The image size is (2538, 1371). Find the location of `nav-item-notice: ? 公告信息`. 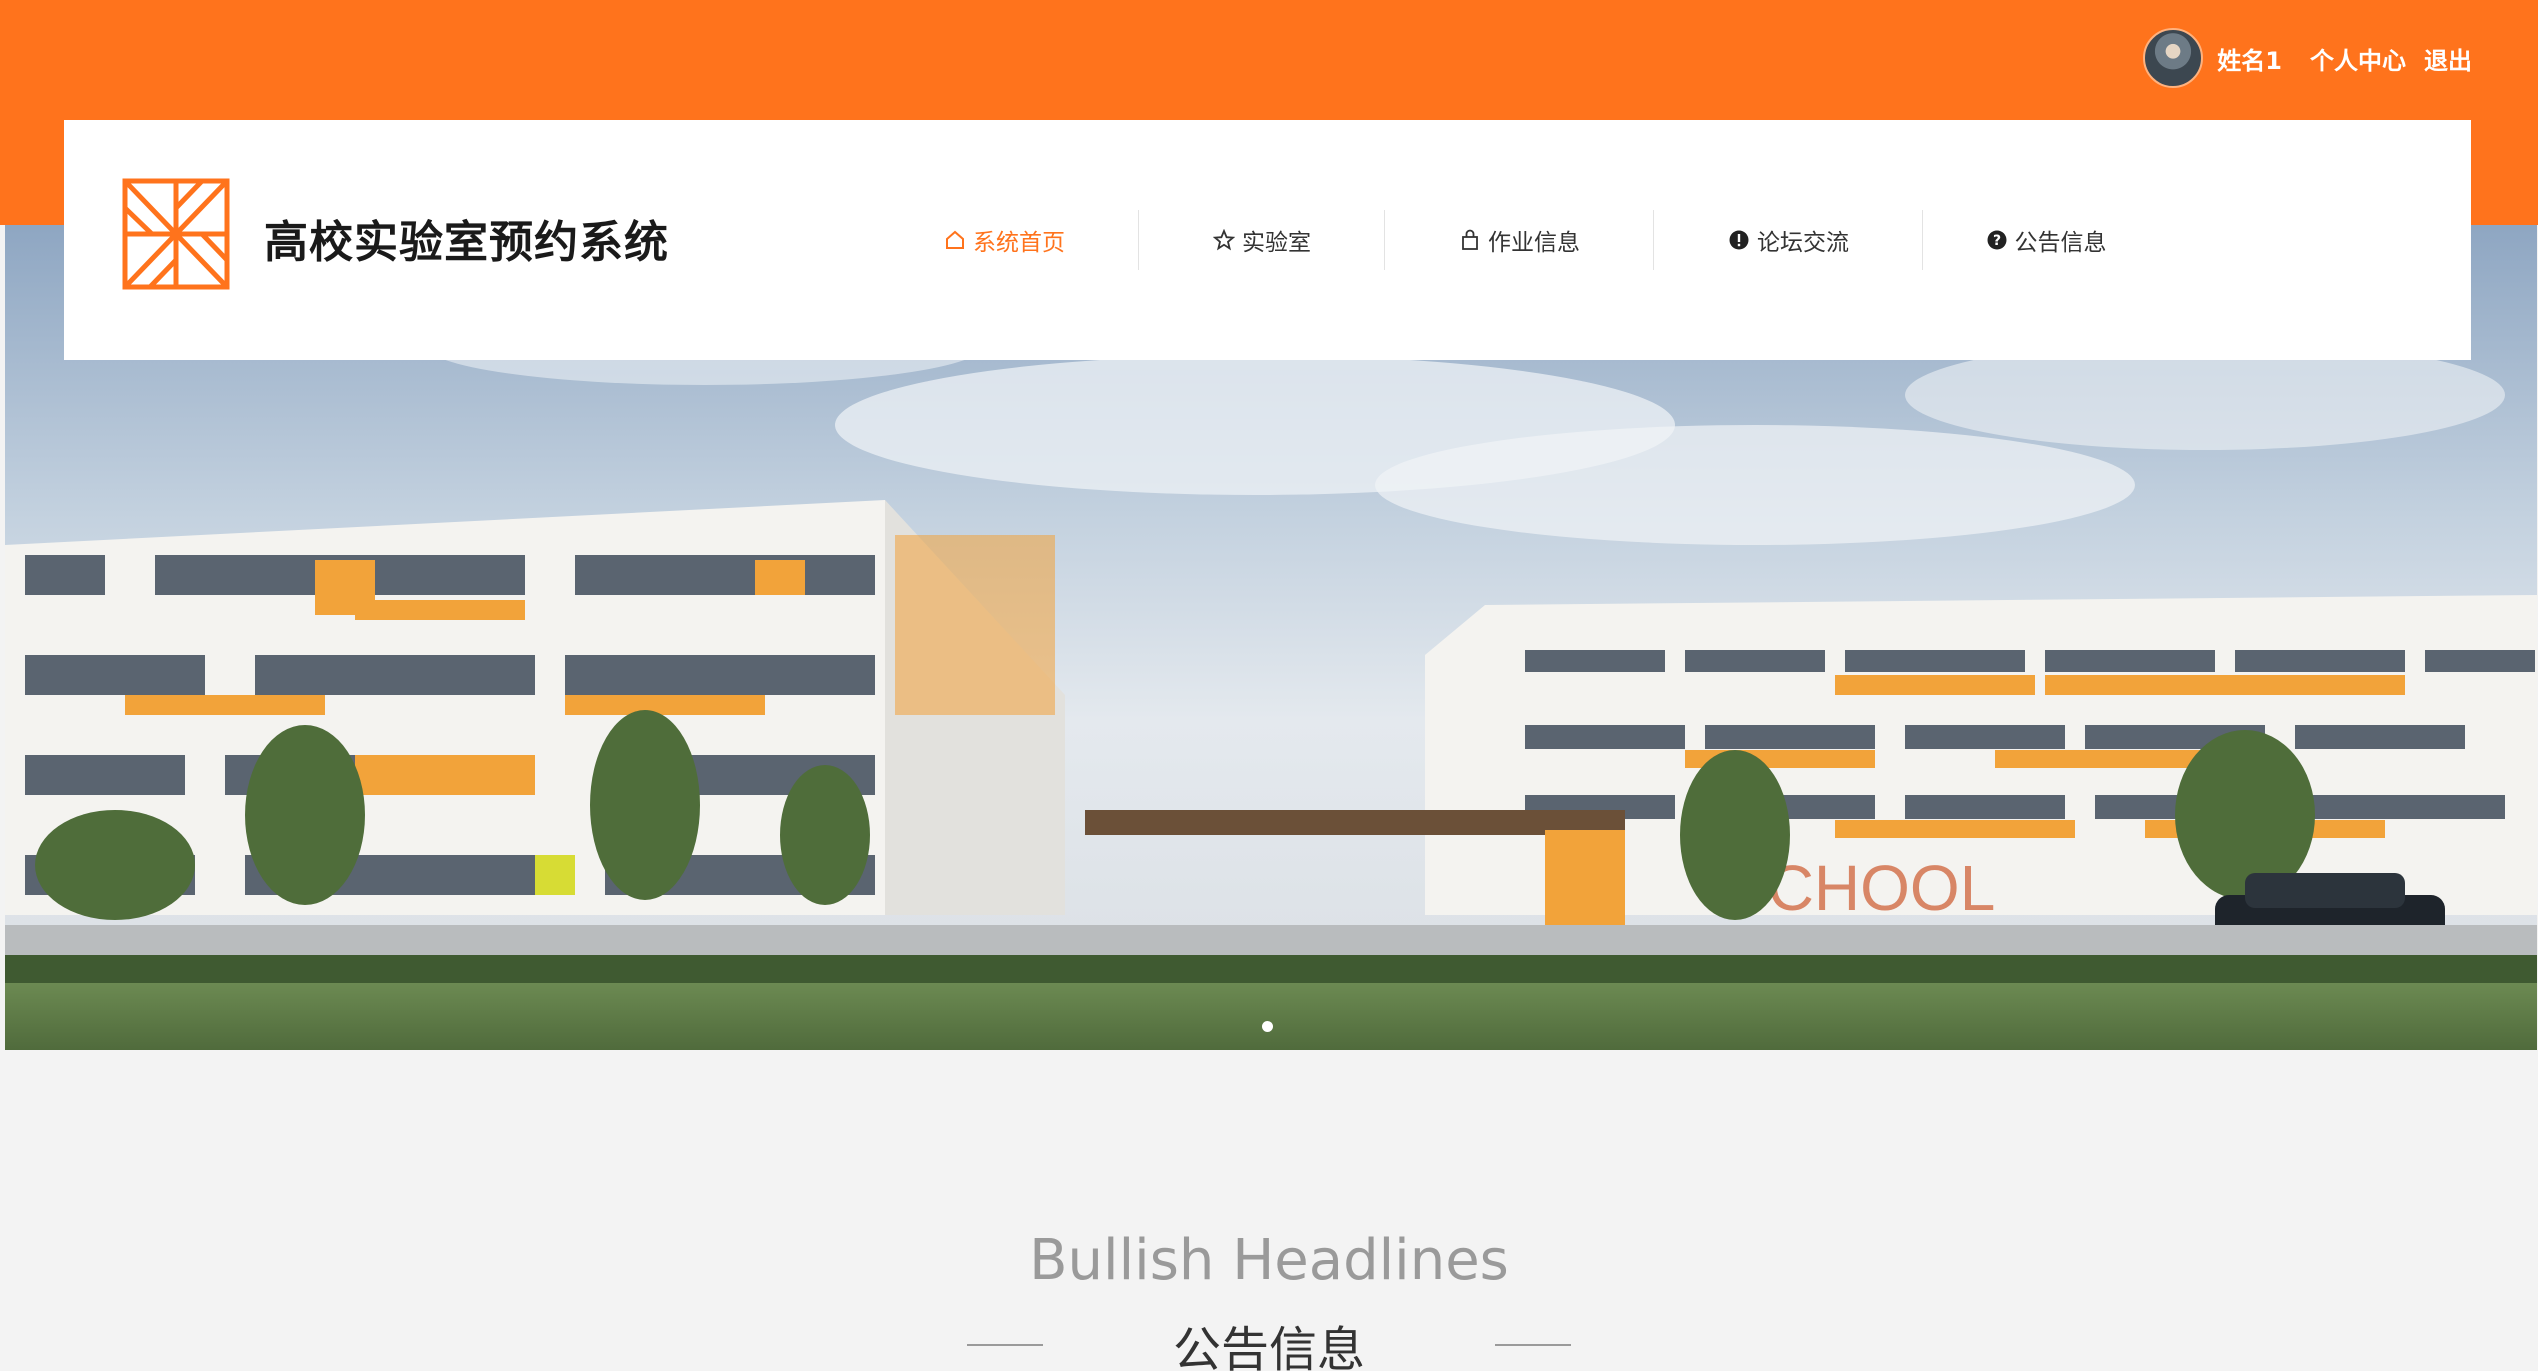

nav-item-notice: ? 公告信息 is located at coordinates (2045, 240).